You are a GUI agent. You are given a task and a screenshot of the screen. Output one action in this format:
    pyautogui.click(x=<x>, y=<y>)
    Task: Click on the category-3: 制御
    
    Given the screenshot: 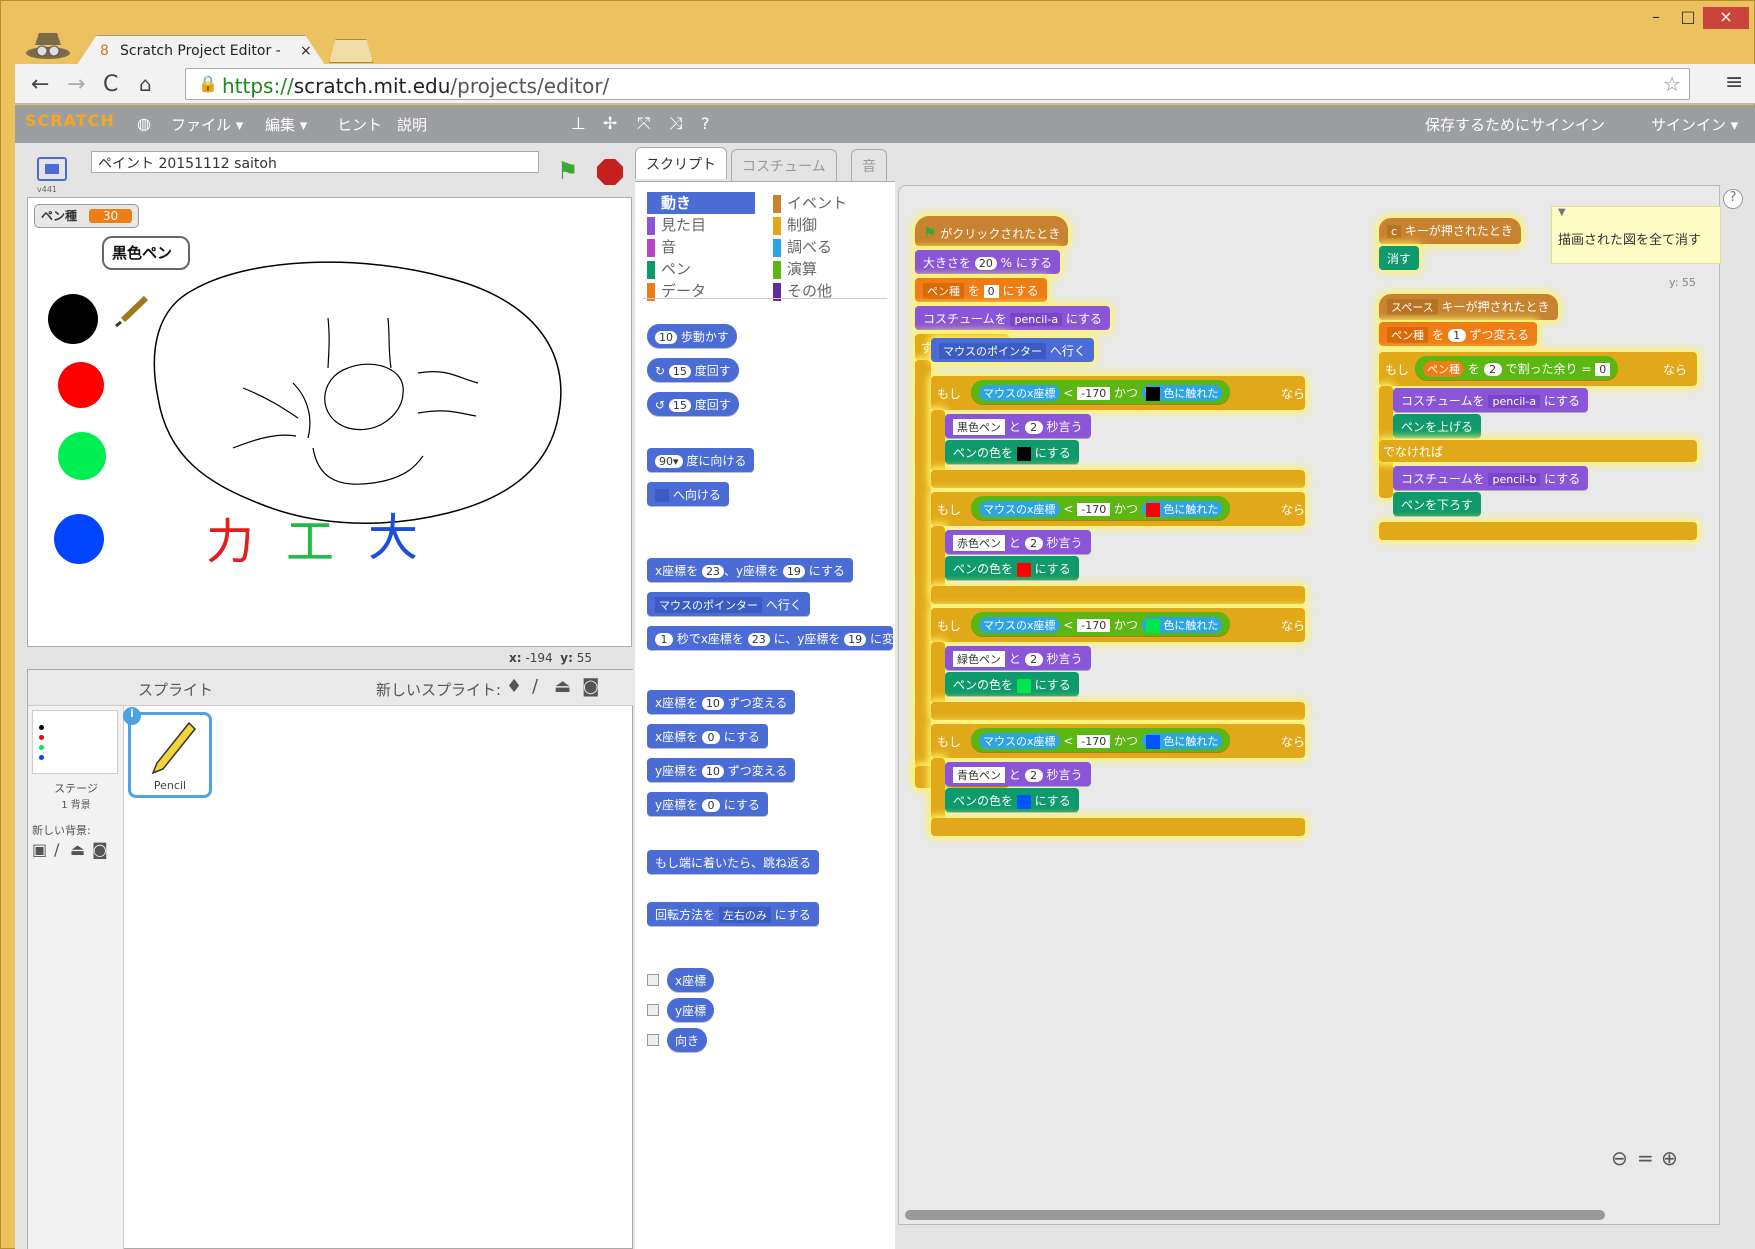 What is the action you would take?
    pyautogui.click(x=827, y=225)
    